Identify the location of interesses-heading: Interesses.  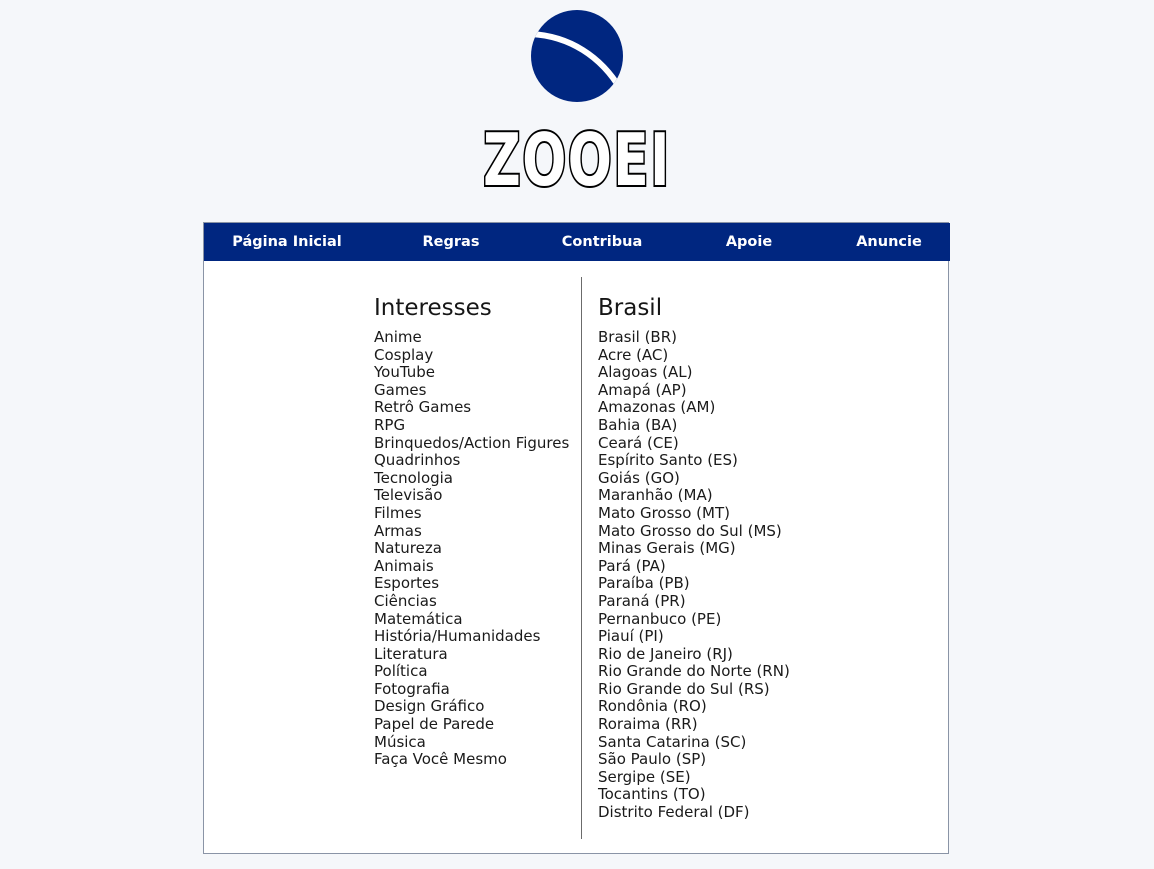
(433, 308).